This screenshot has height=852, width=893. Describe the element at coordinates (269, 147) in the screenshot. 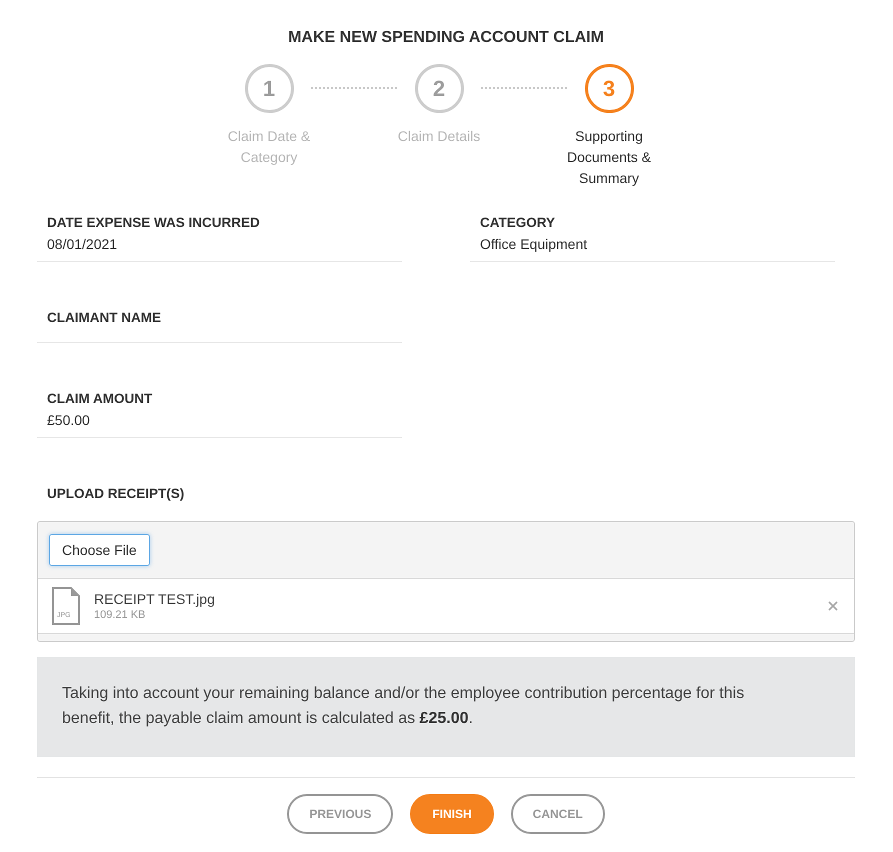

I see `step-label: Claim Date & Category` at that location.